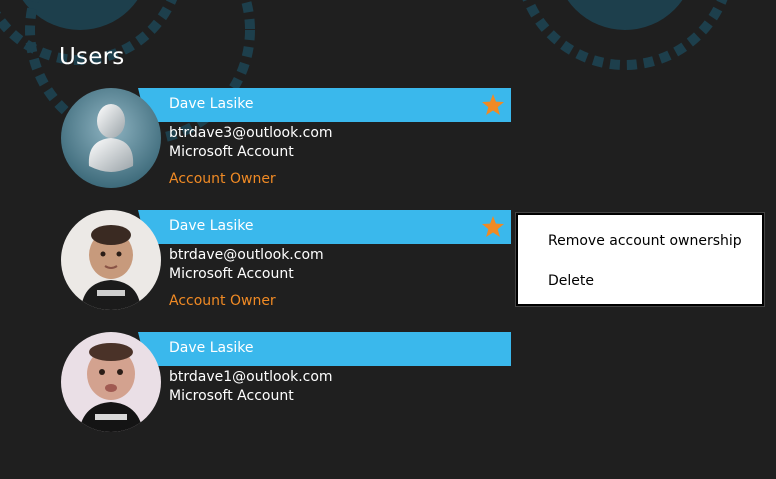  Describe the element at coordinates (246, 255) in the screenshot. I see `user-email: btrdave@outlook.com` at that location.